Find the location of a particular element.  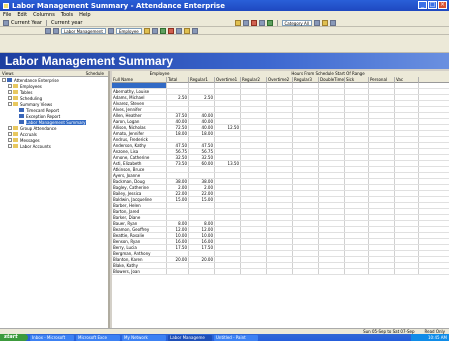

taskbar-item: Inbox - Microsoft is located at coordinates (52, 337).